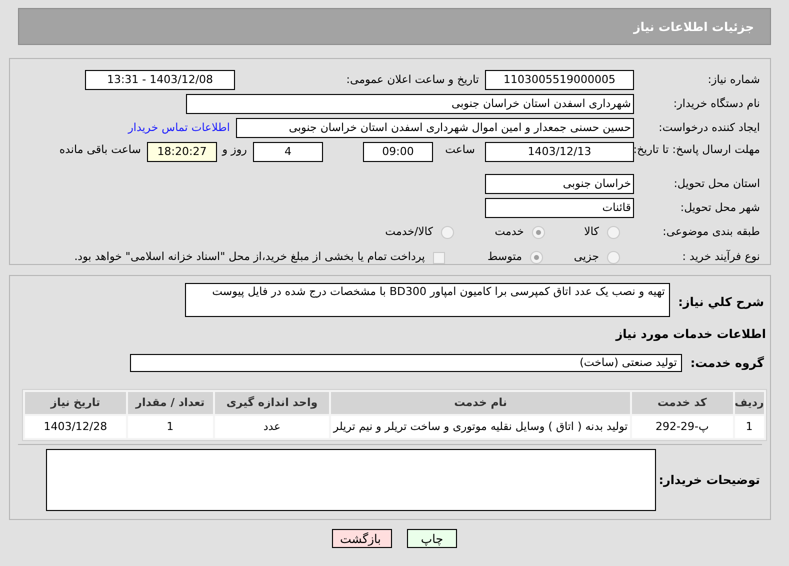 The width and height of the screenshot is (789, 566). Describe the element at coordinates (709, 128) in the screenshot. I see `field-label: ایجاد کننده درخواست:` at that location.